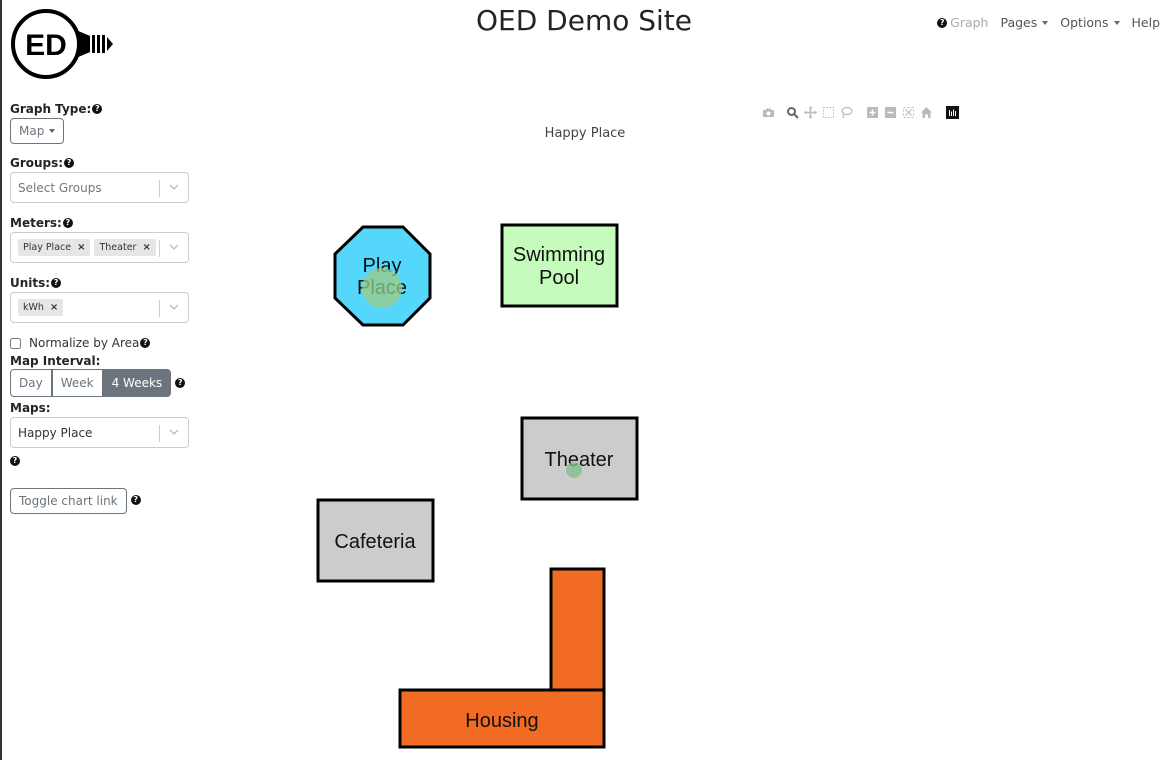  What do you see at coordinates (559, 278) in the screenshot?
I see `building-label: Pool` at bounding box center [559, 278].